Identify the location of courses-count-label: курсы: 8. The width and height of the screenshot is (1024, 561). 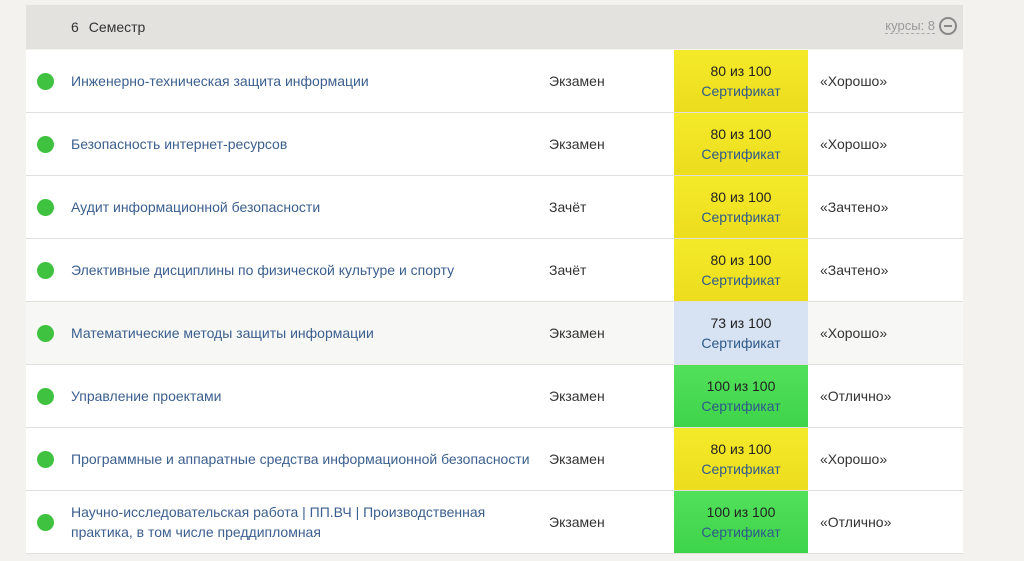
(910, 26).